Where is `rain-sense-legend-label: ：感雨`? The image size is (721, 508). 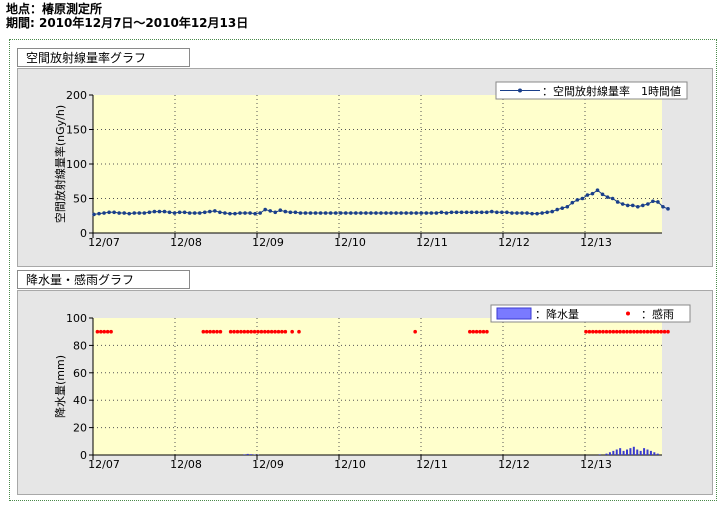 rain-sense-legend-label: ：感雨 is located at coordinates (657, 314).